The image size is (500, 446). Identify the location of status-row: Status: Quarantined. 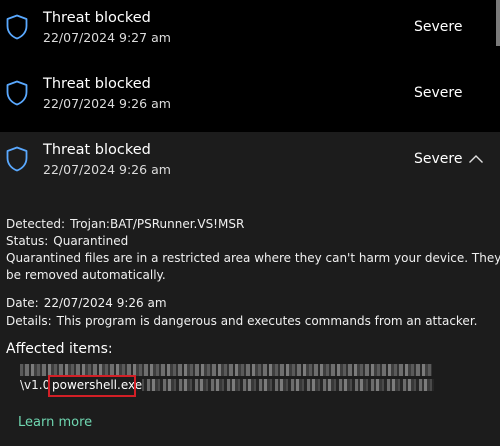
(67, 241).